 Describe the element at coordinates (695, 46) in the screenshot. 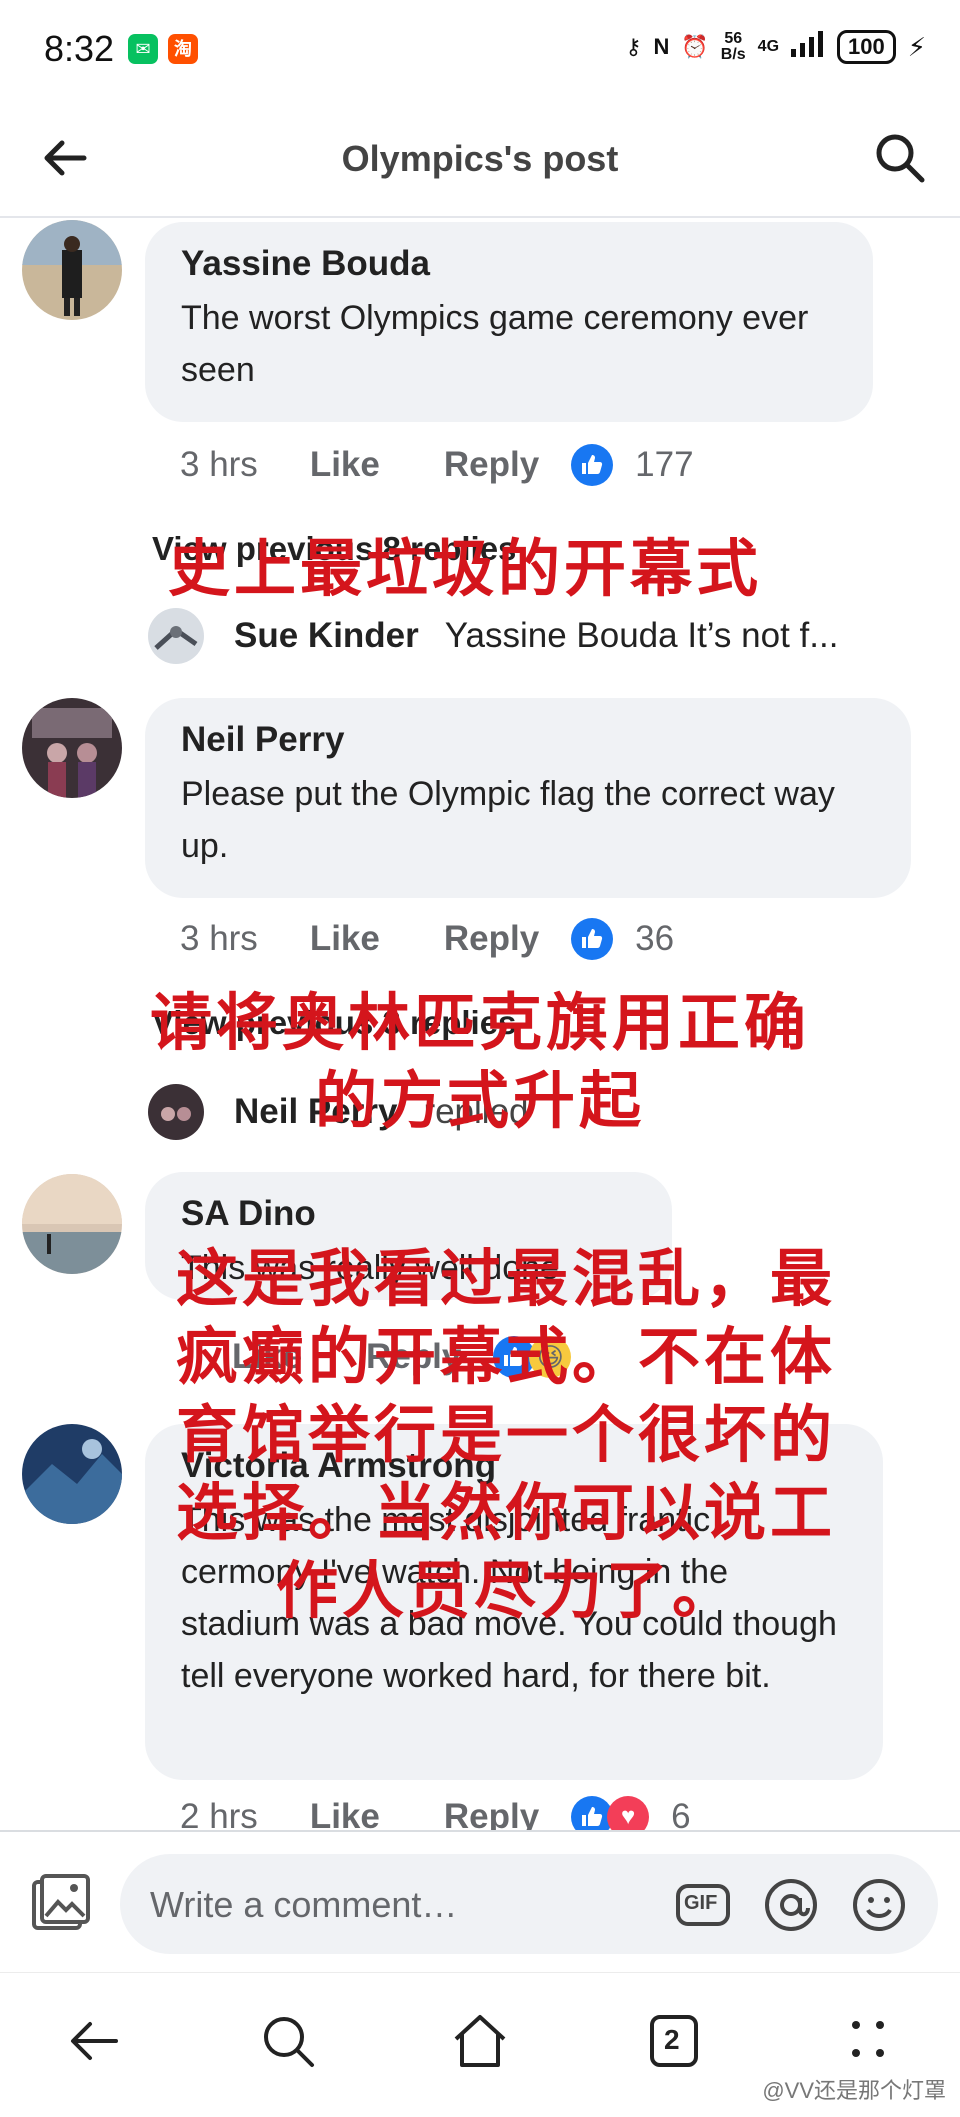

I see `alarm-icon: ⏰` at that location.